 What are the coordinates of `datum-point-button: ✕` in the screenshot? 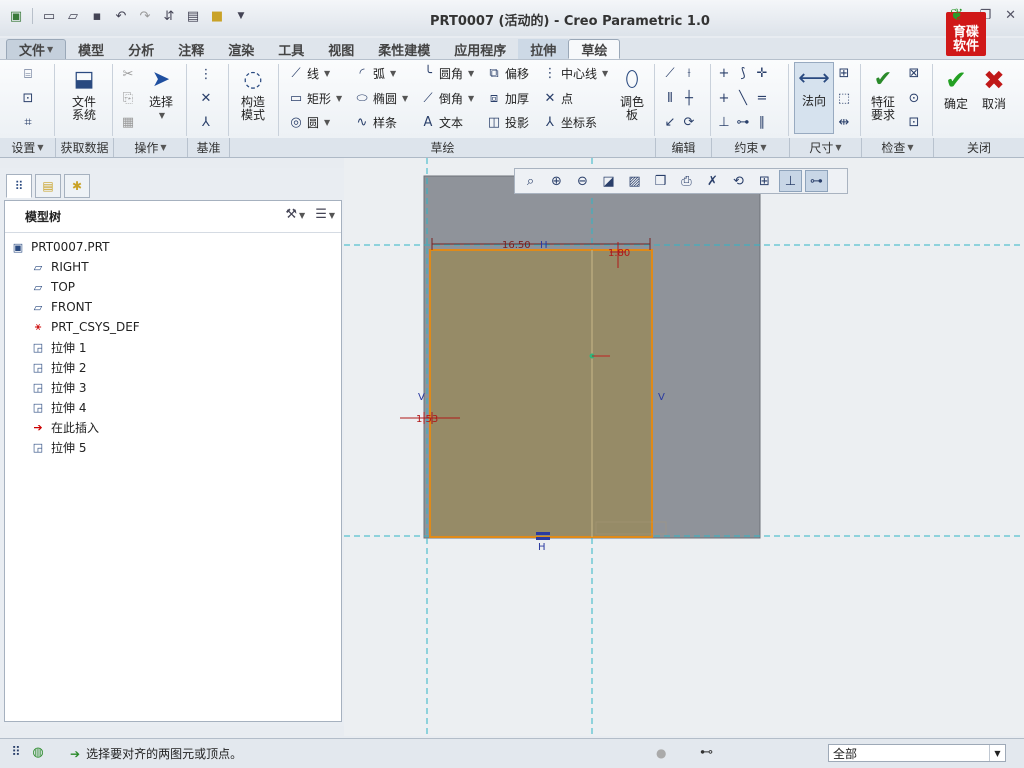 It's located at (206, 98).